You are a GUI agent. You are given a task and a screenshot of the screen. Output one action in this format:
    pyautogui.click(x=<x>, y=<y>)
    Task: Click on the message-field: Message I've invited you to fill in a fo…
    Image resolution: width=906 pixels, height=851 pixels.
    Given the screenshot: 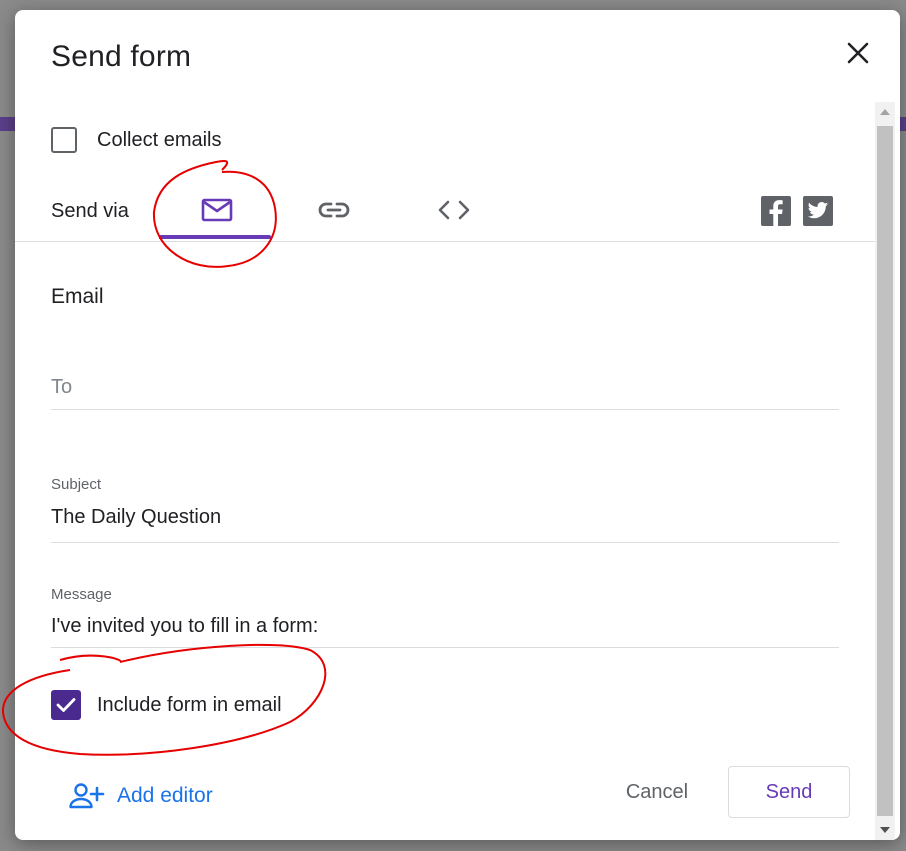 What is the action you would take?
    pyautogui.click(x=445, y=617)
    